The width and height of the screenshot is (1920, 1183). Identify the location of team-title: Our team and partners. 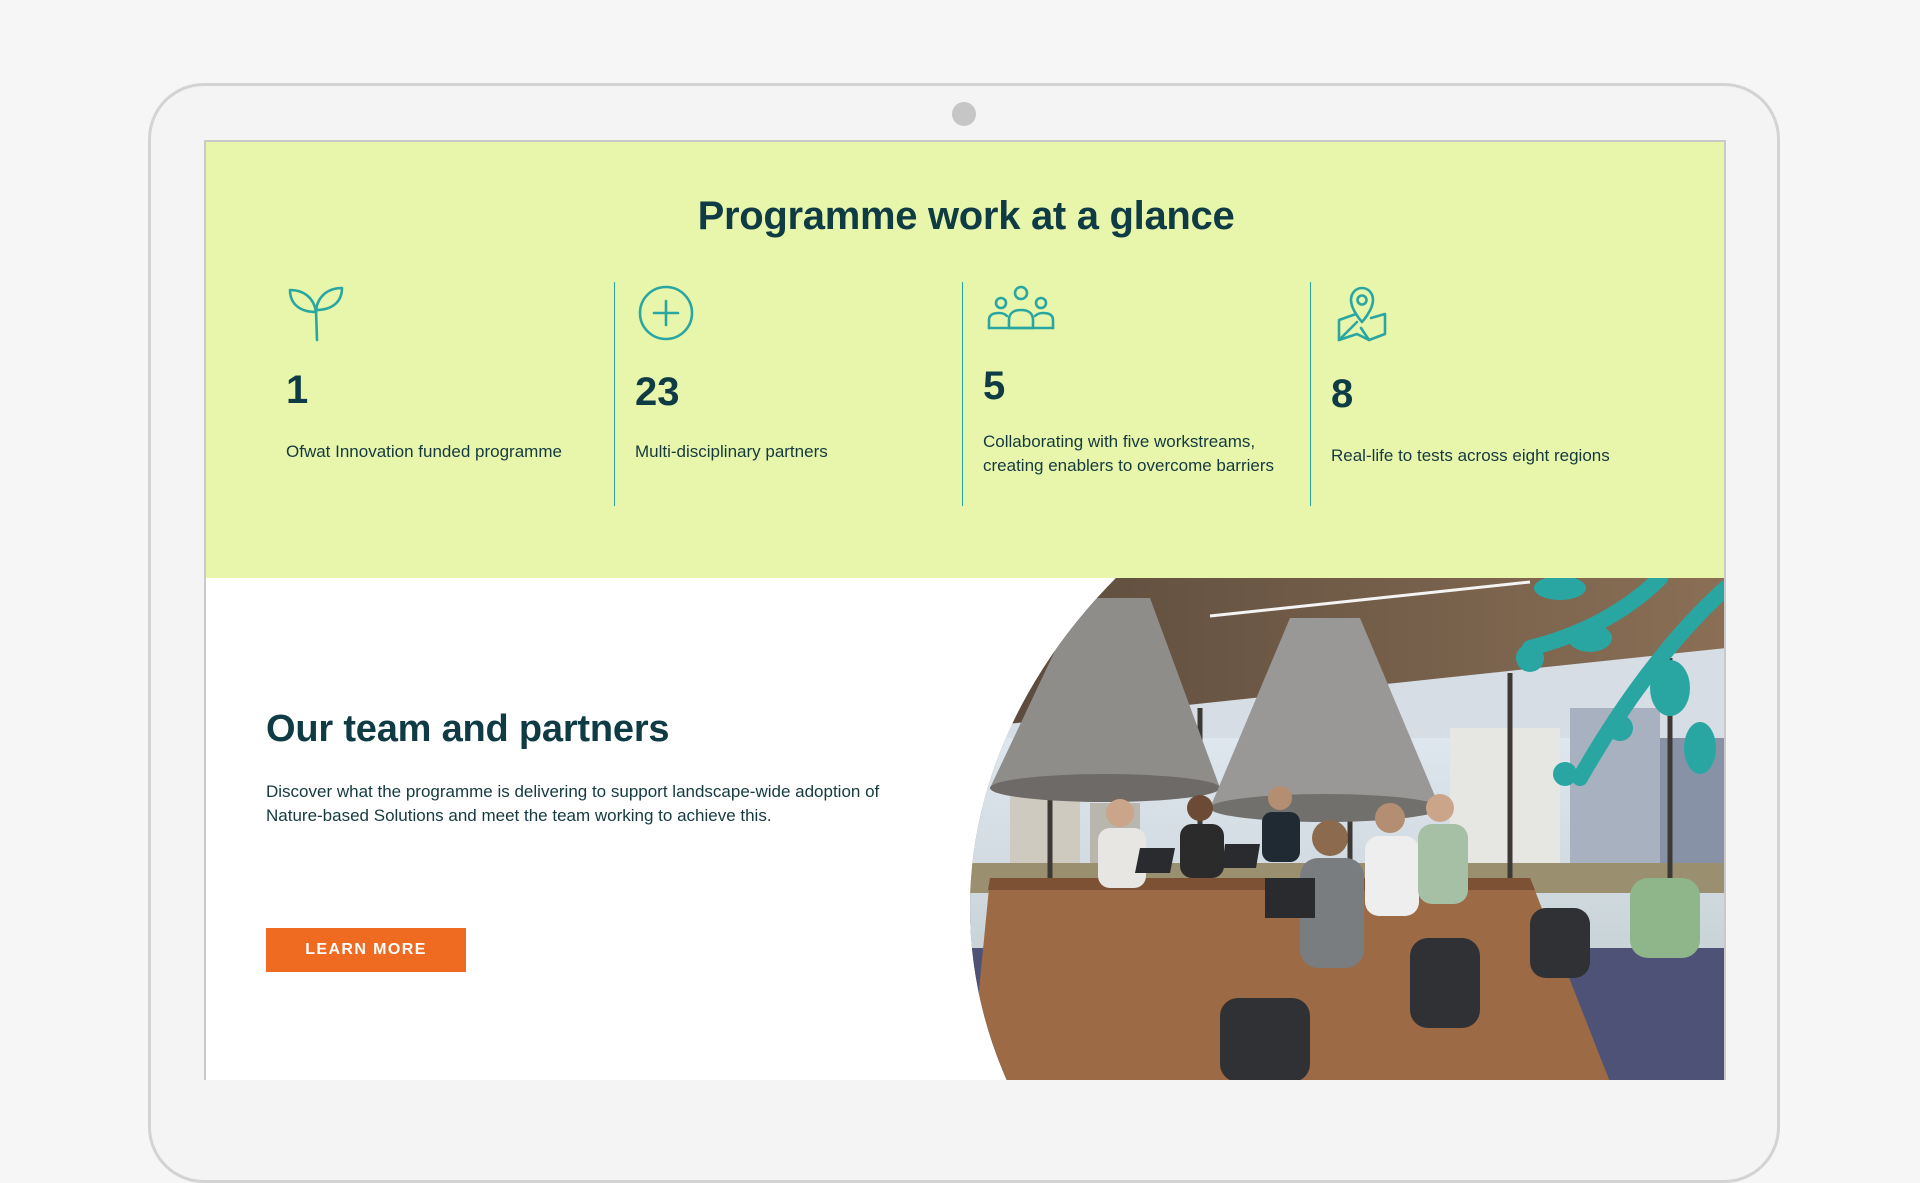
(468, 729).